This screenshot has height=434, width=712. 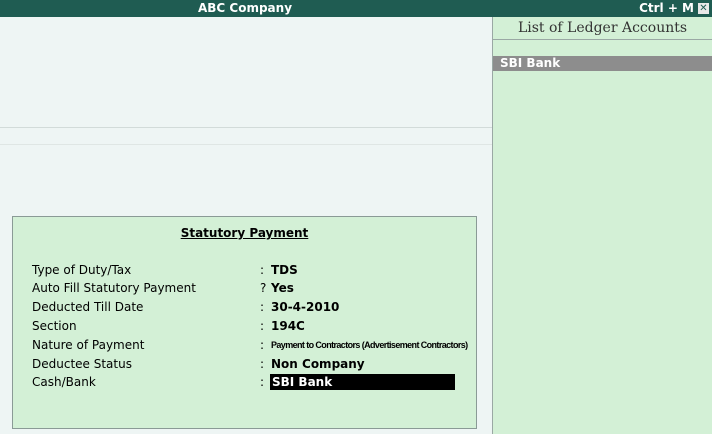 What do you see at coordinates (356, 8) in the screenshot?
I see `title-bar: ABC Company Ctrl + M ✕` at bounding box center [356, 8].